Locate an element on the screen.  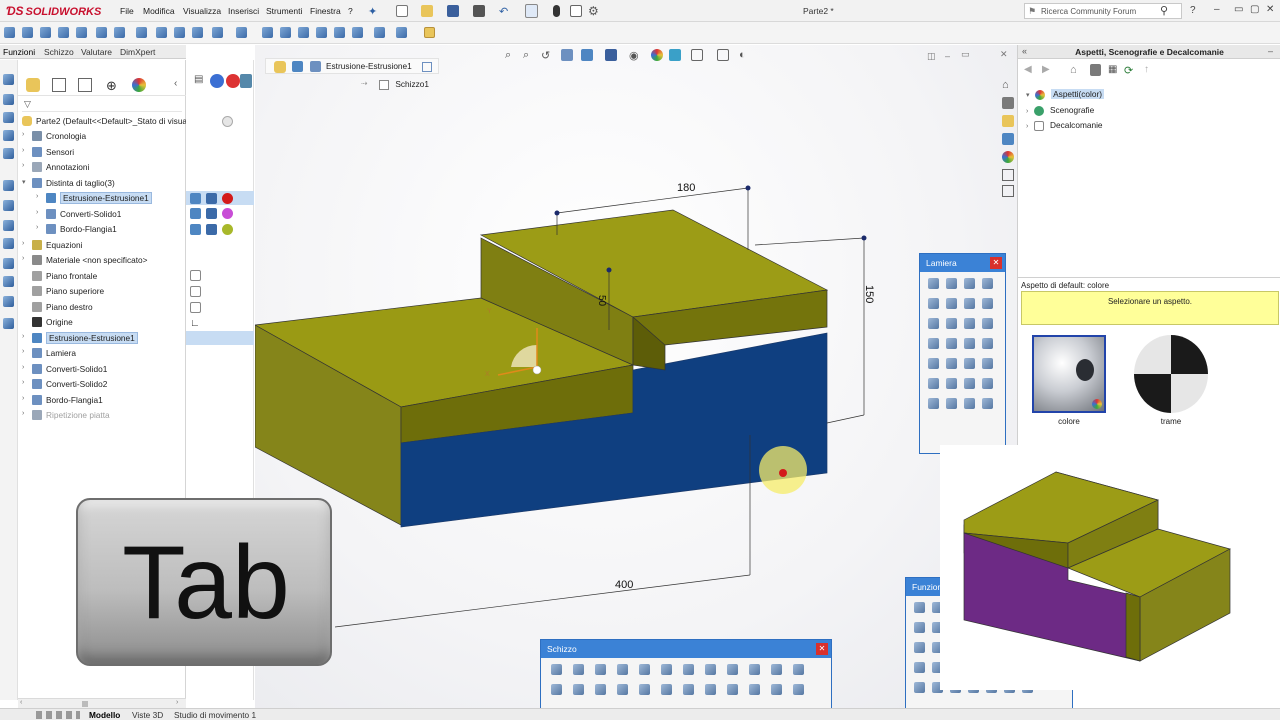
tree-item: › Bordo-Flangia1 is located at coordinates (102, 400).